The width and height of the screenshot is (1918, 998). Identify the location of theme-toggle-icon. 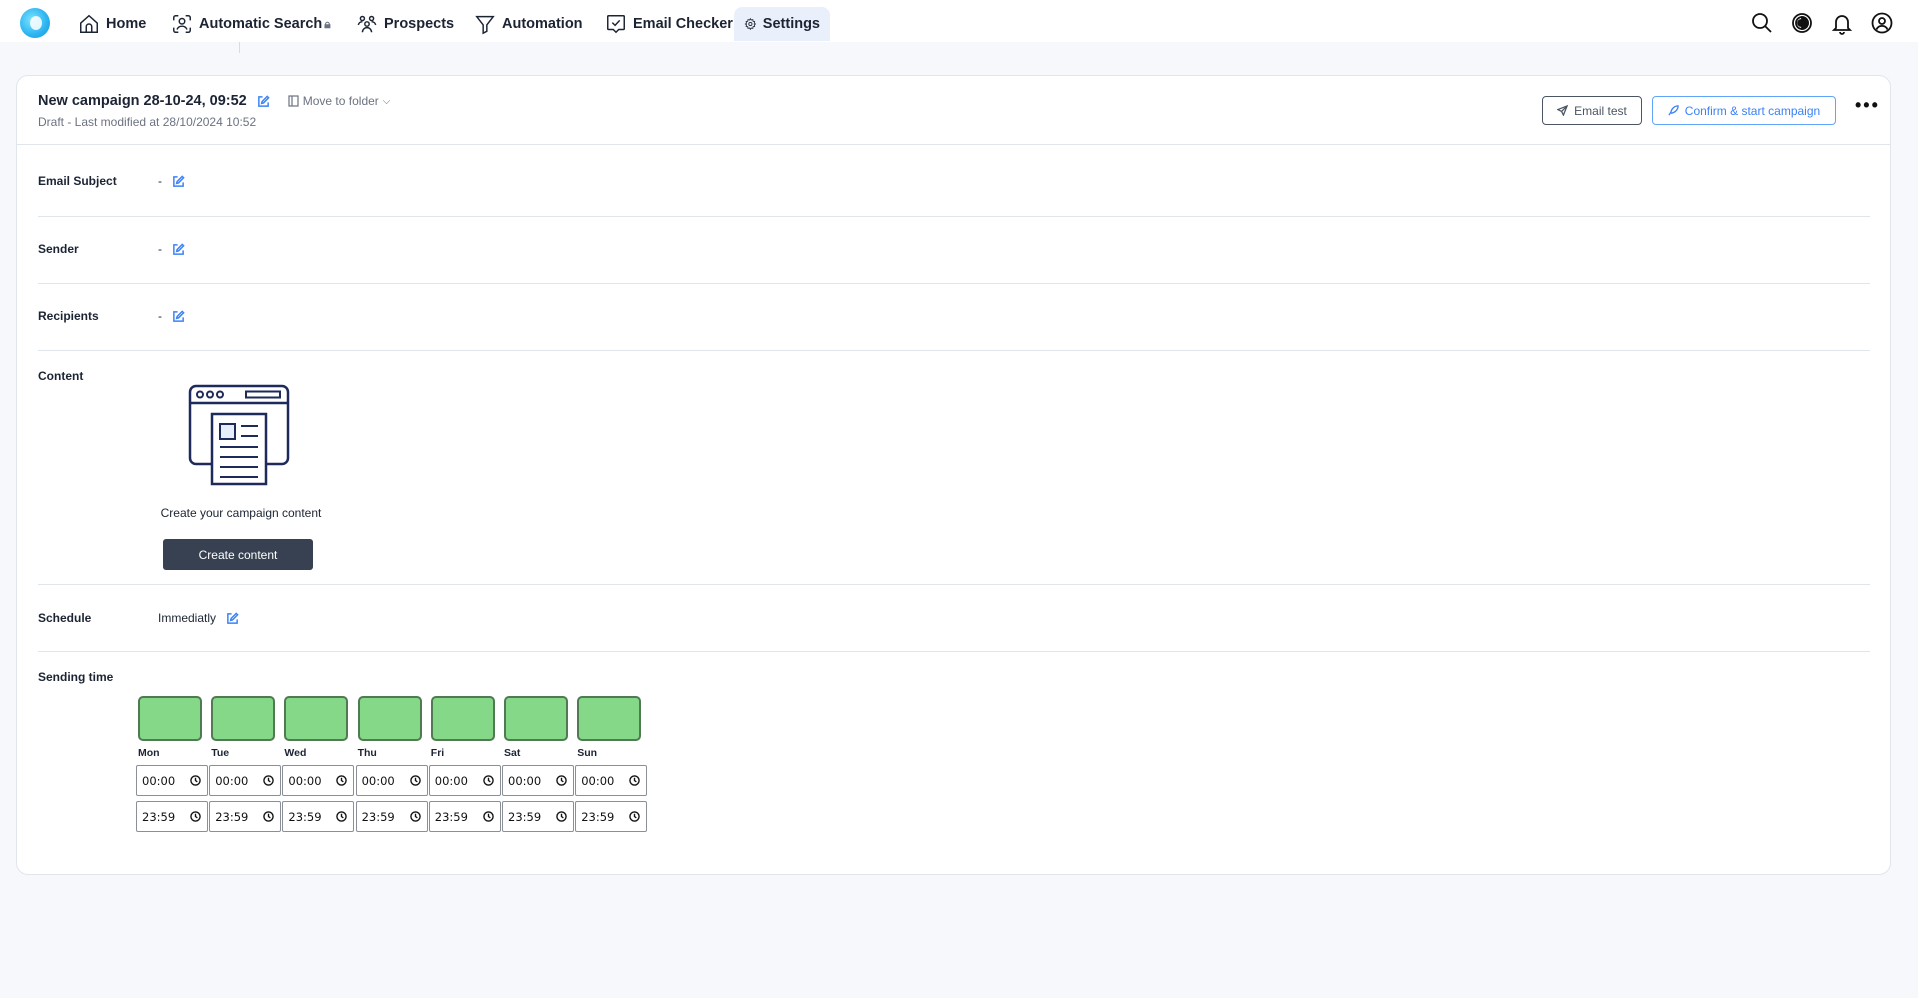
(1802, 23).